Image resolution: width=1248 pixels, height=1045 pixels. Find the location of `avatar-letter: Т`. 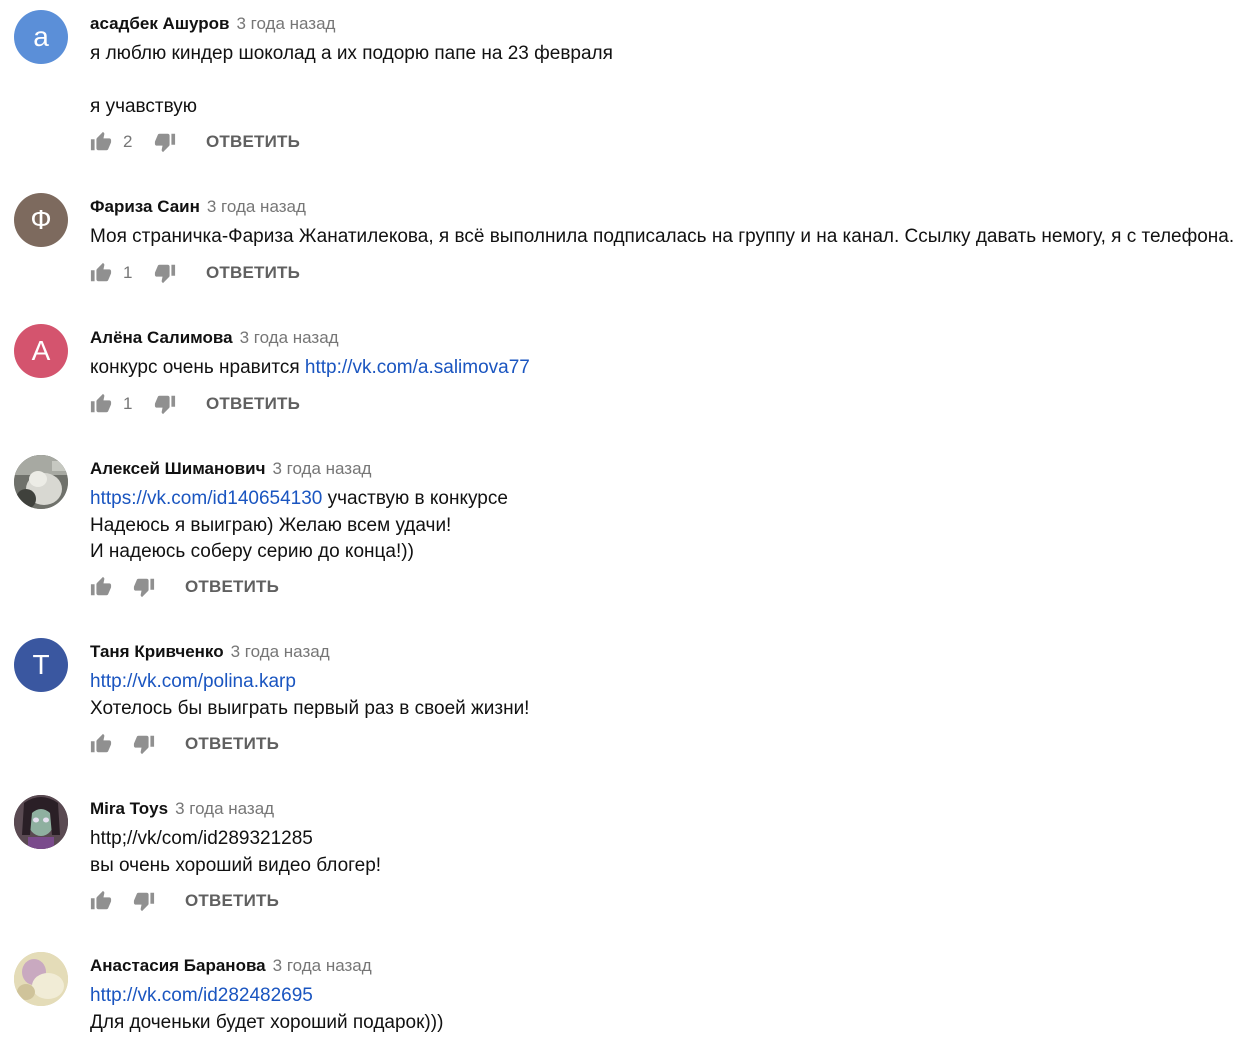

avatar-letter: Т is located at coordinates (41, 664).